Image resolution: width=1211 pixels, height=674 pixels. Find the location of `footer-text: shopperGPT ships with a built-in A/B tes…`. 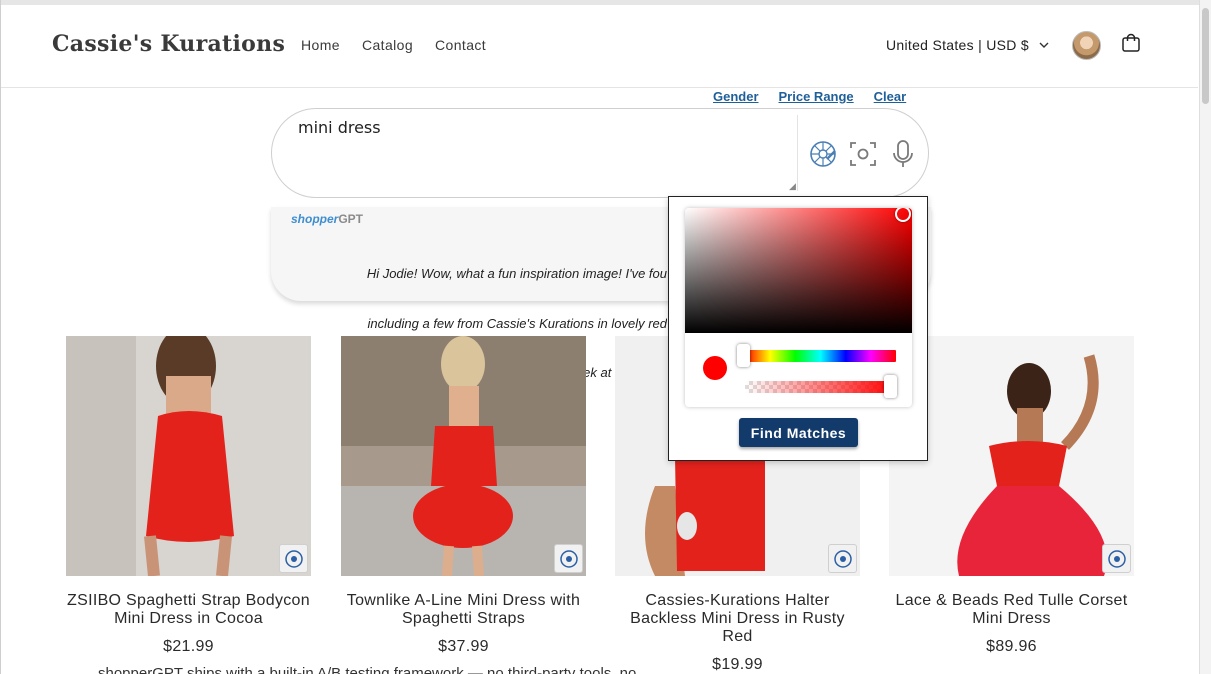

footer-text: shopperGPT ships with a built-in A/B tes… is located at coordinates (367, 669).